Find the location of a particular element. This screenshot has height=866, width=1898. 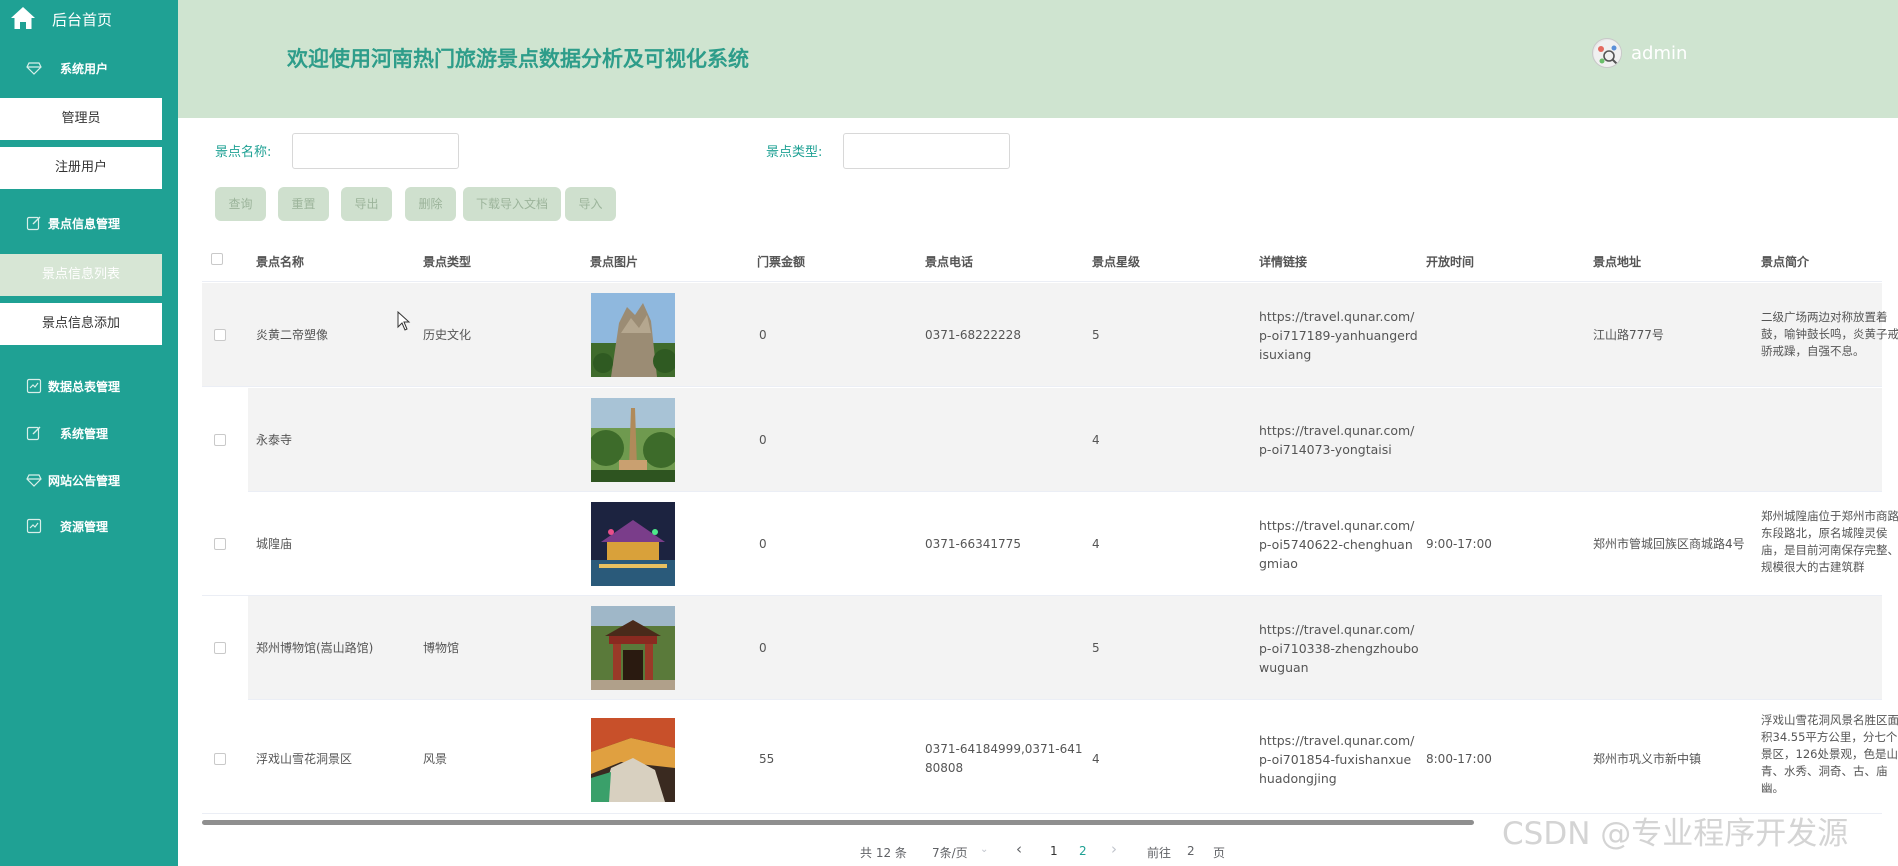

column-header: 详情链接 is located at coordinates (1283, 261).